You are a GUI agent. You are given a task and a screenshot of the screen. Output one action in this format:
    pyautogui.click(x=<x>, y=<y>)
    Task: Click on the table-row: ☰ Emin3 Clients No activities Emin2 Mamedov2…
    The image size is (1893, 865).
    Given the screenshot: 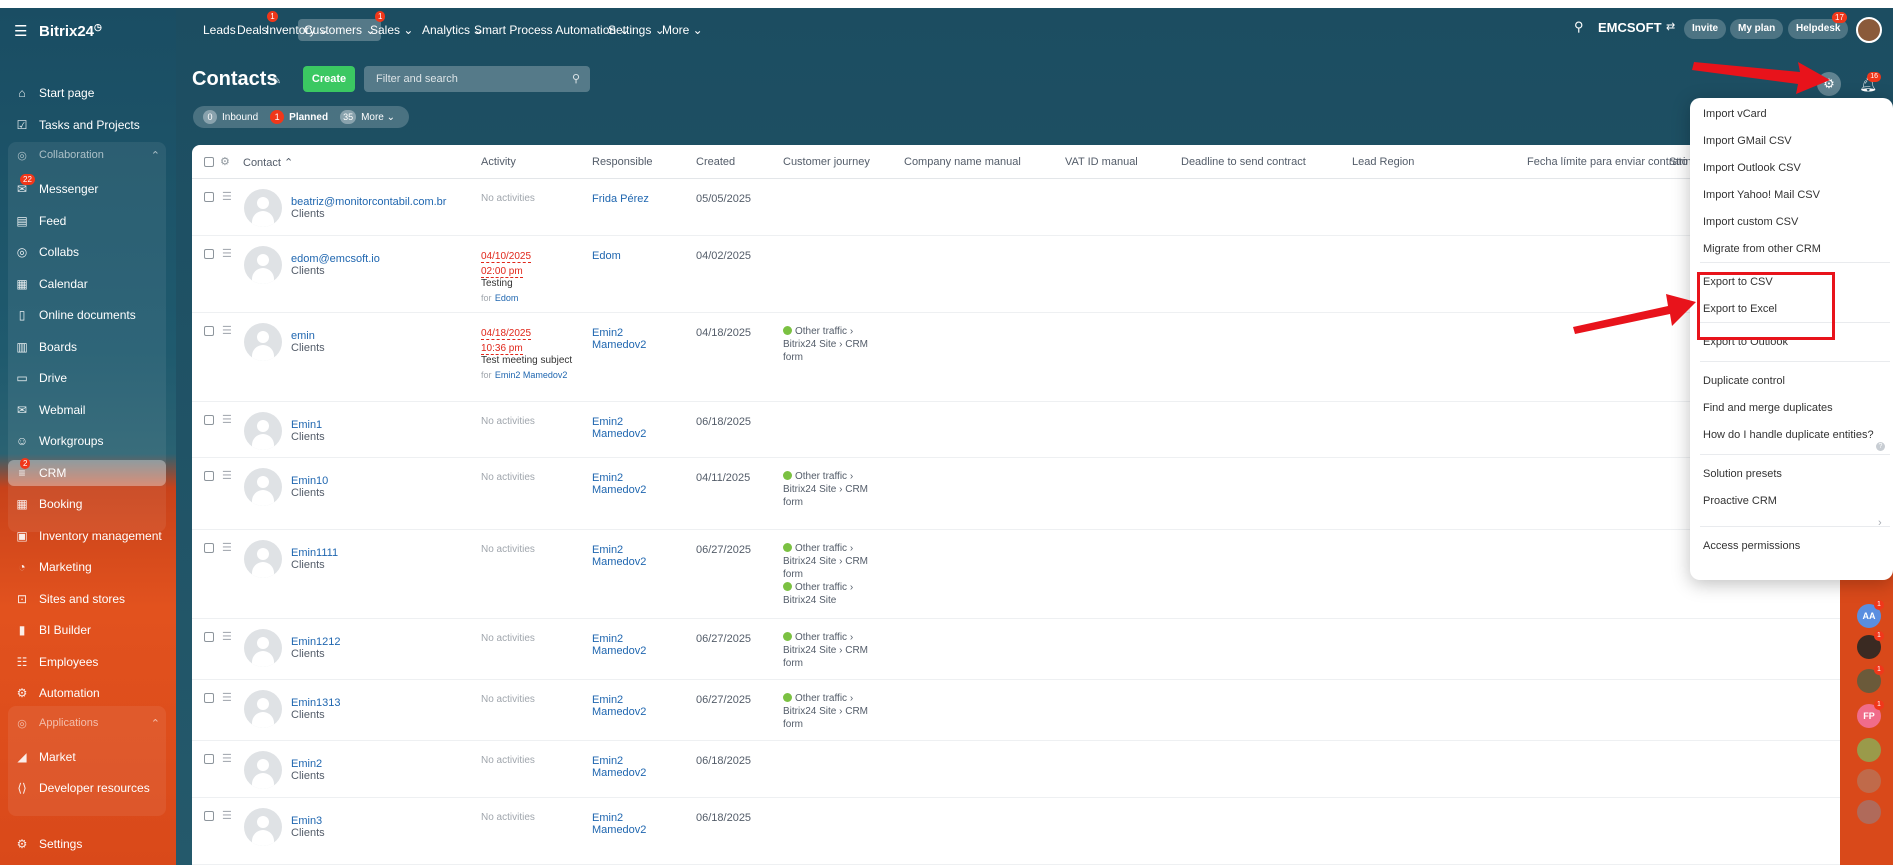 What is the action you would take?
    pyautogui.click(x=1042, y=831)
    